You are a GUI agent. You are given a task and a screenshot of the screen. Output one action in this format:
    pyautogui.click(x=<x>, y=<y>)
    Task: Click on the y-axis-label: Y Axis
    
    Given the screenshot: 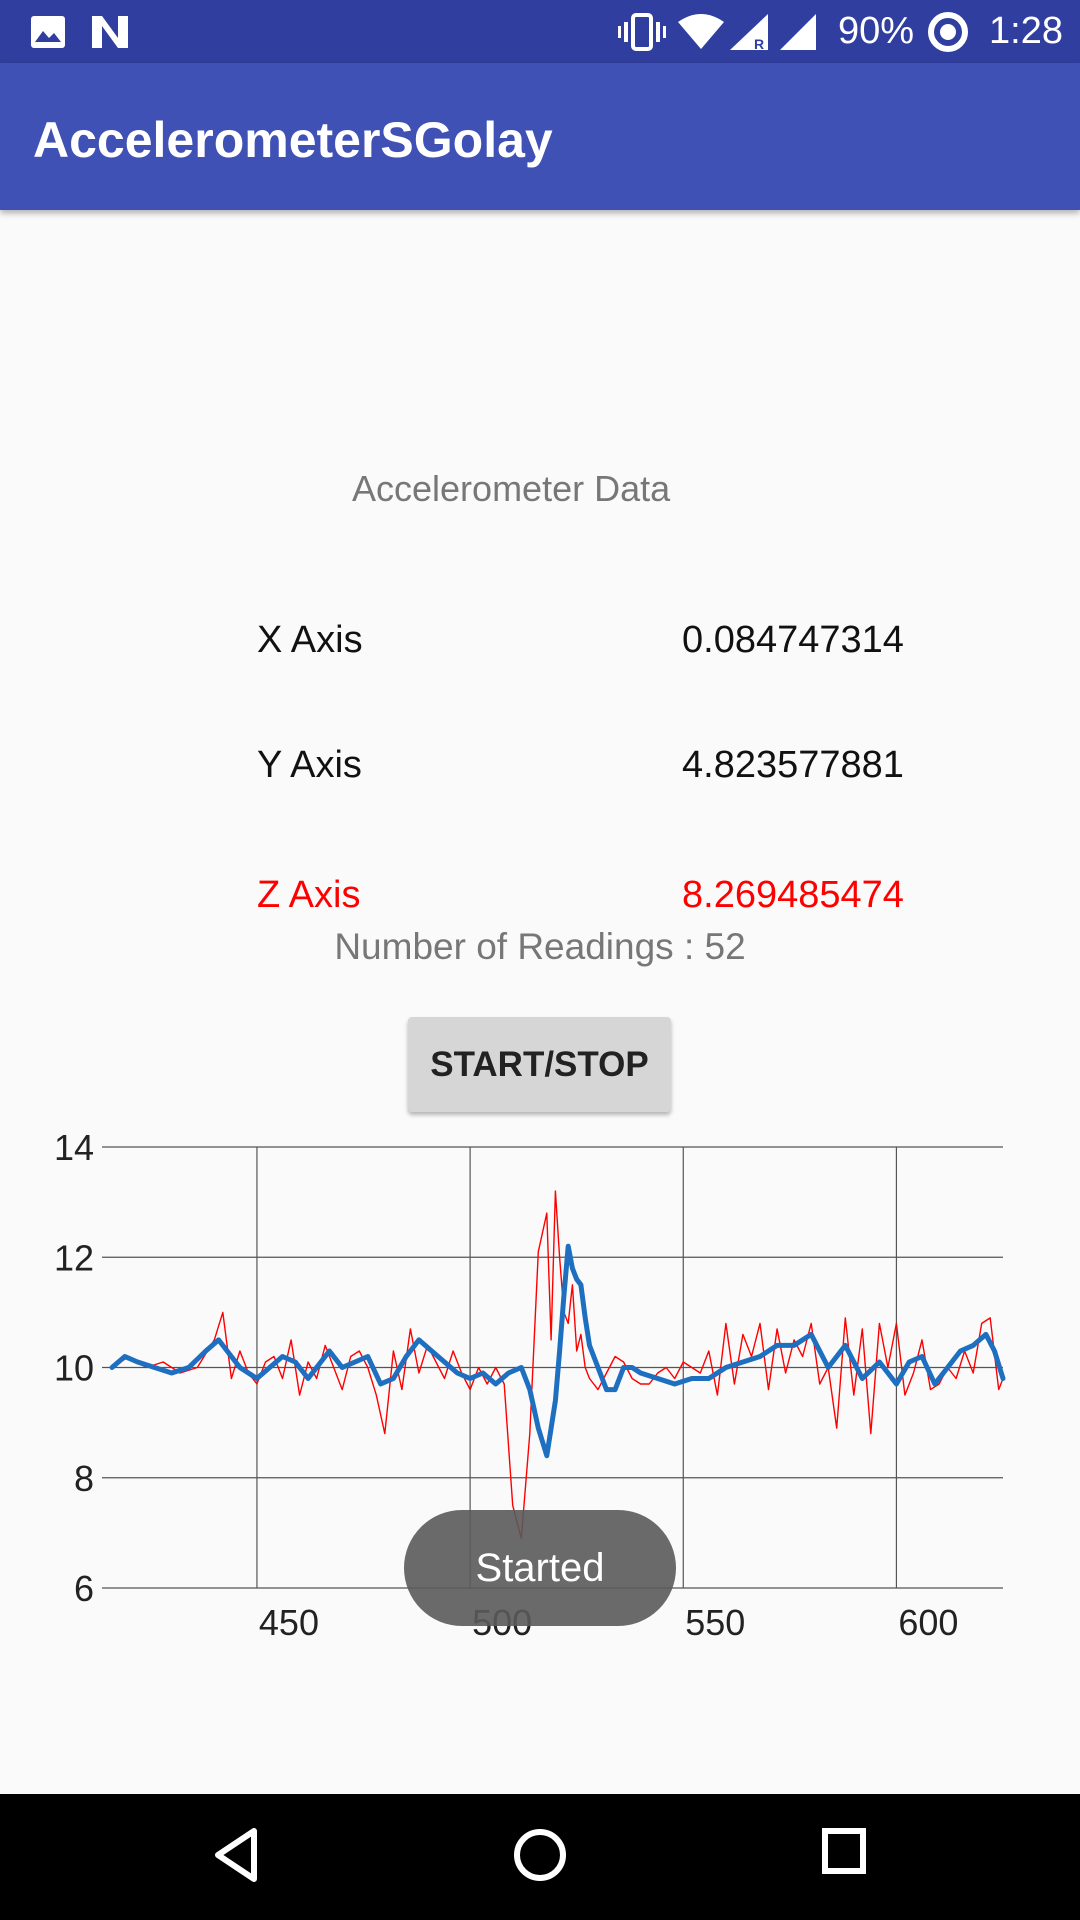 What is the action you would take?
    pyautogui.click(x=309, y=765)
    